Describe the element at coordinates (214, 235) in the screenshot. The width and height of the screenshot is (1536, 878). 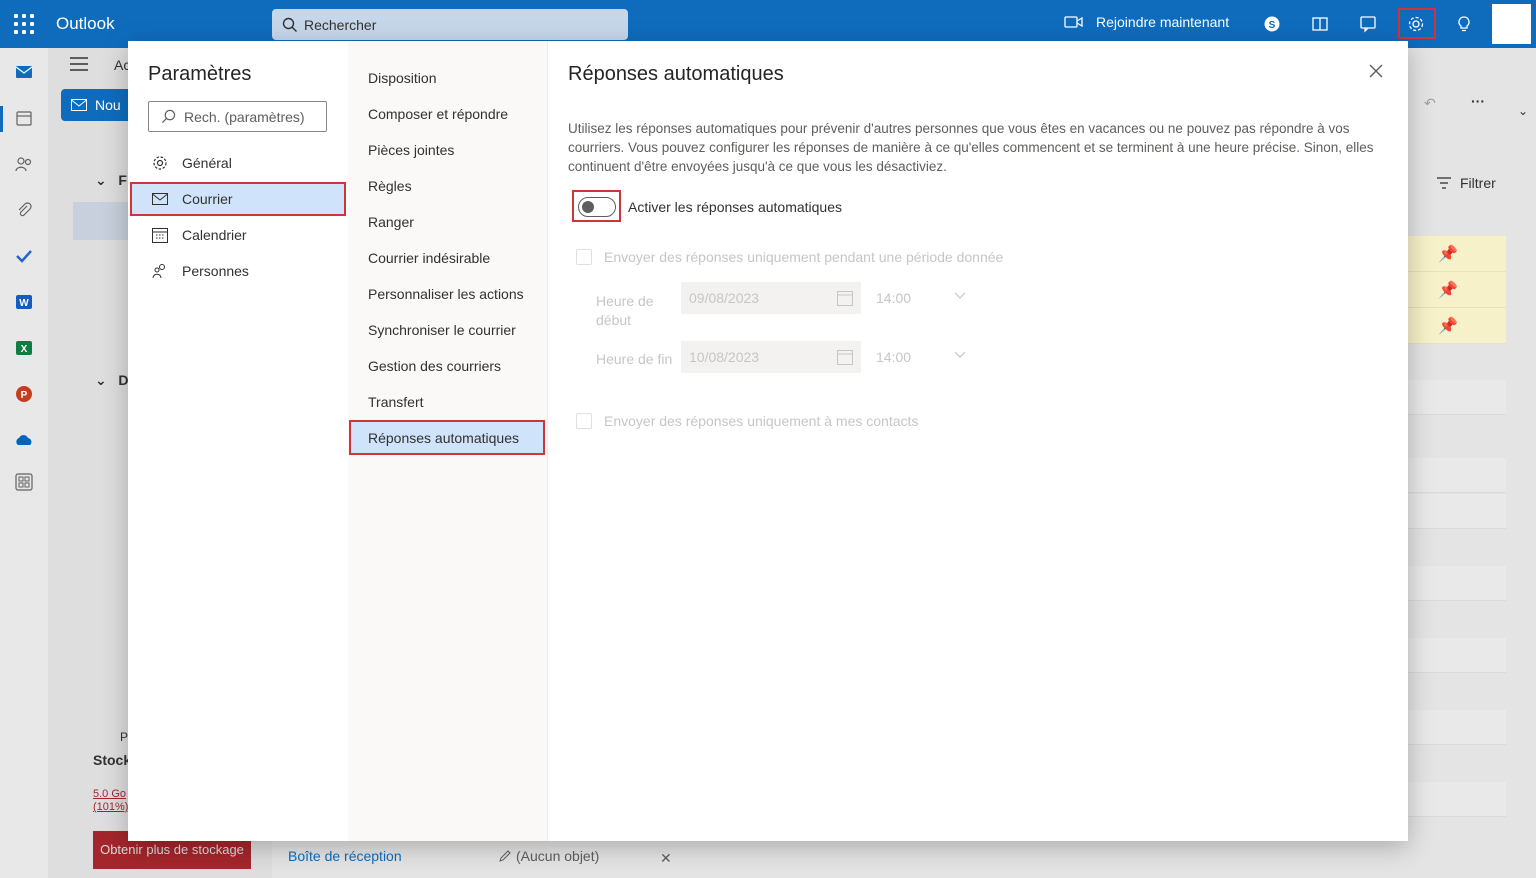
I see `category-label: Calendrier` at that location.